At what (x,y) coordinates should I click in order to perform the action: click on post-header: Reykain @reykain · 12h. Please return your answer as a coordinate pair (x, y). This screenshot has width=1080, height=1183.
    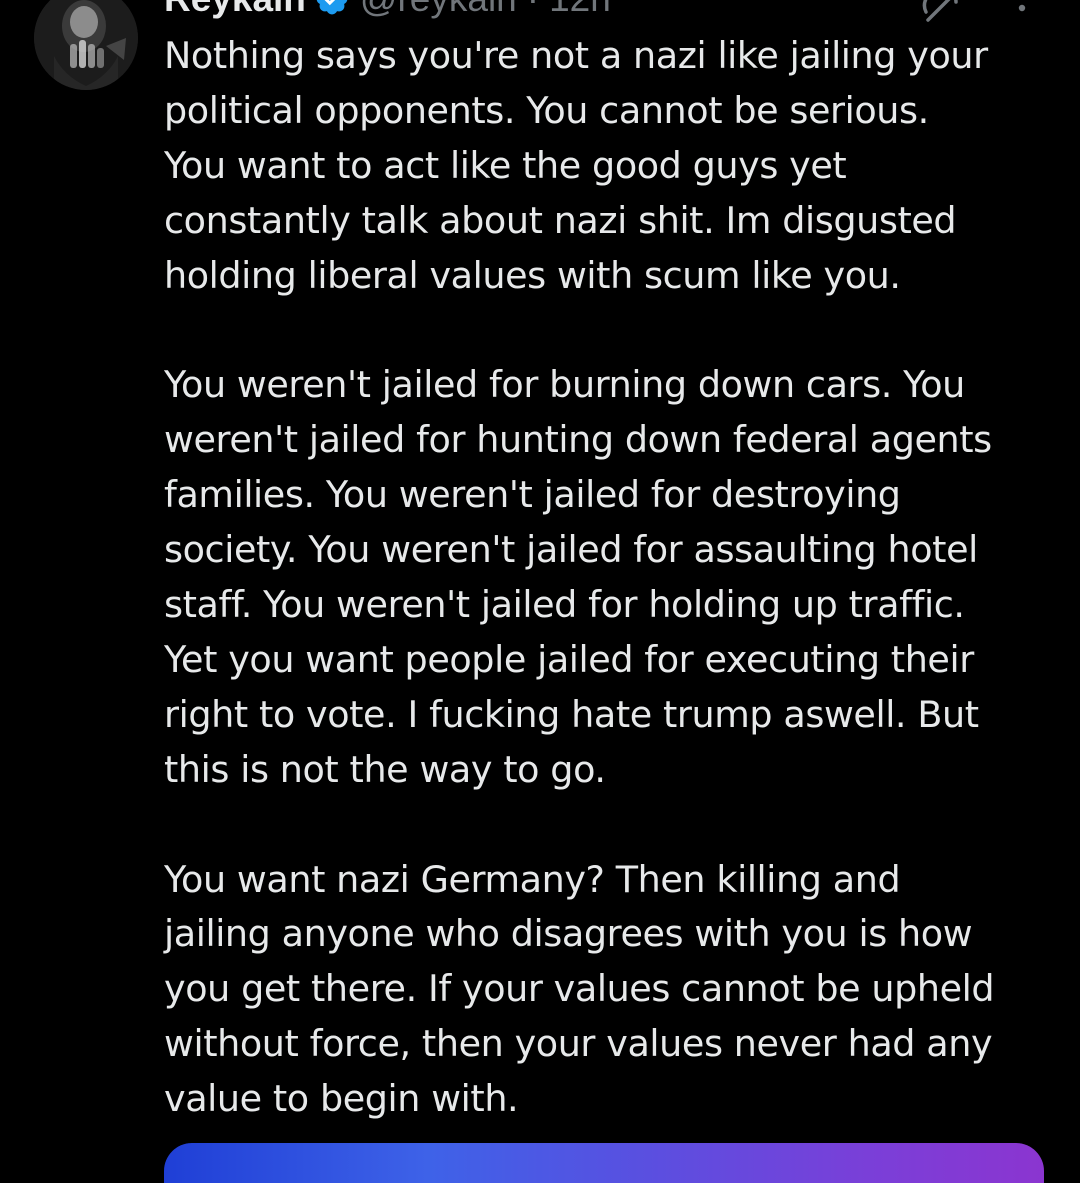
    Looking at the image, I should click on (387, 12).